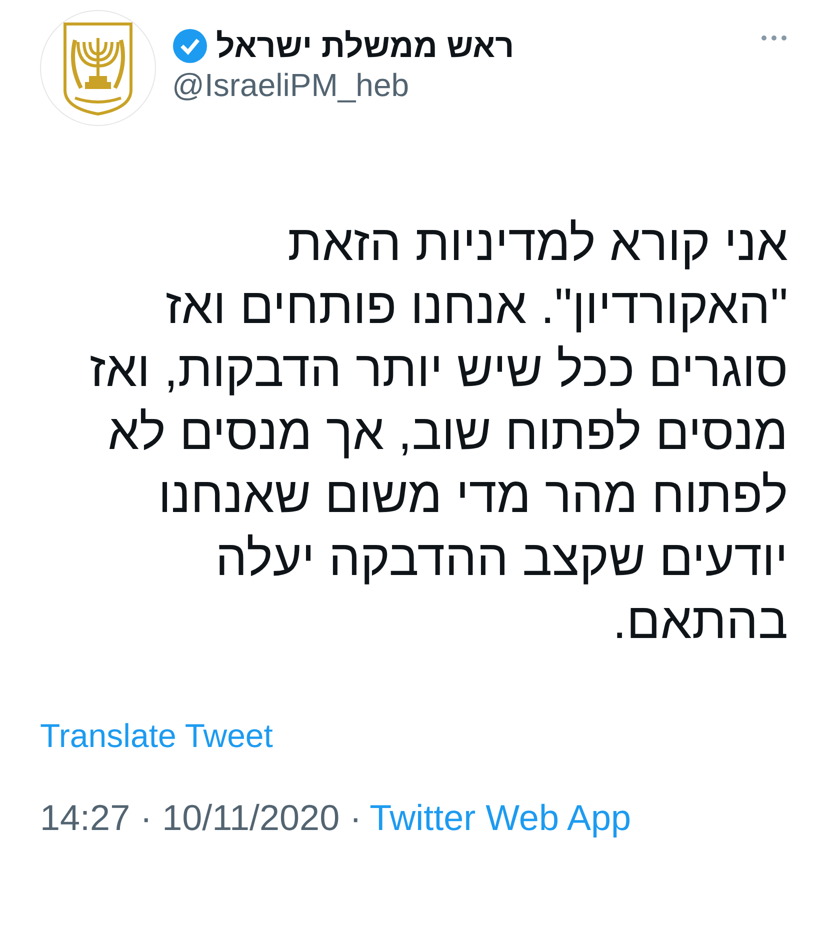 The height and width of the screenshot is (931, 828). Describe the element at coordinates (466, 85) in the screenshot. I see `account-handle: @IsraeliPM_heb` at that location.